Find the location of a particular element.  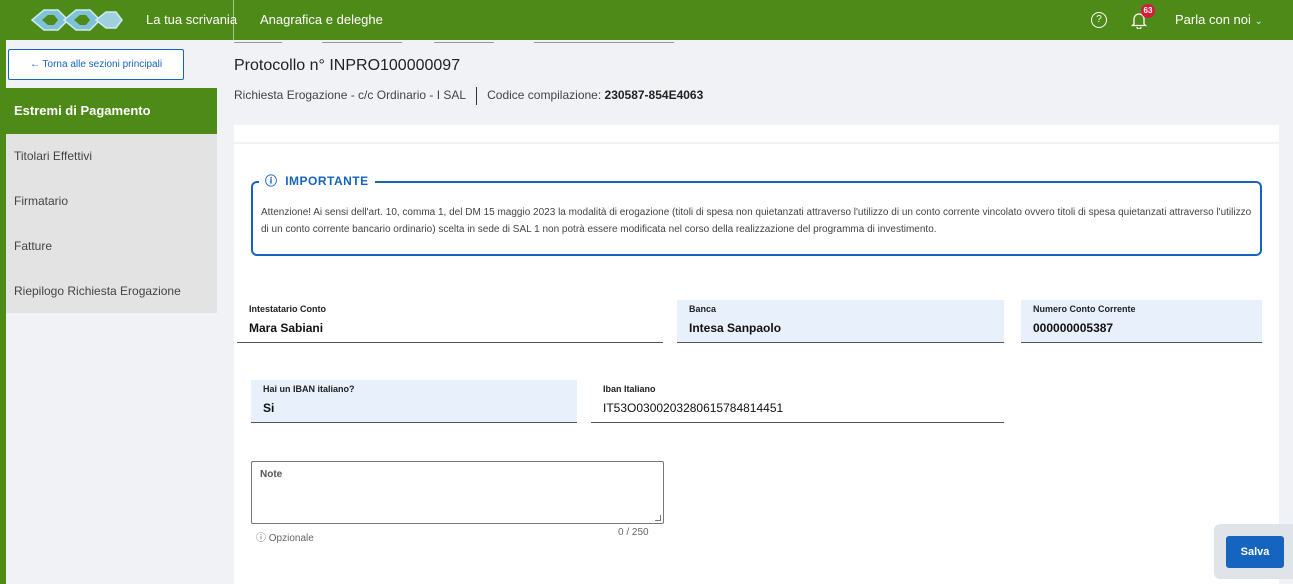

iban-italiano-value: IT53O0300203280615784814451 is located at coordinates (693, 408).